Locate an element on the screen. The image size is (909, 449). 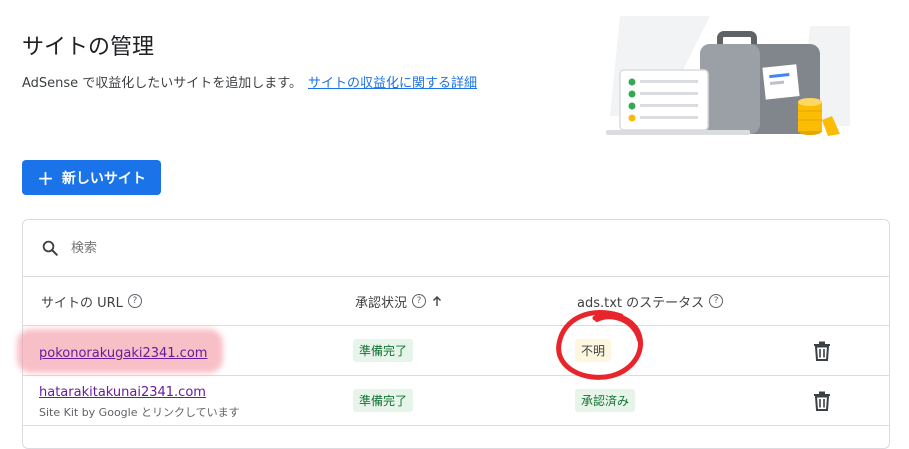
search-bar is located at coordinates (456, 248).